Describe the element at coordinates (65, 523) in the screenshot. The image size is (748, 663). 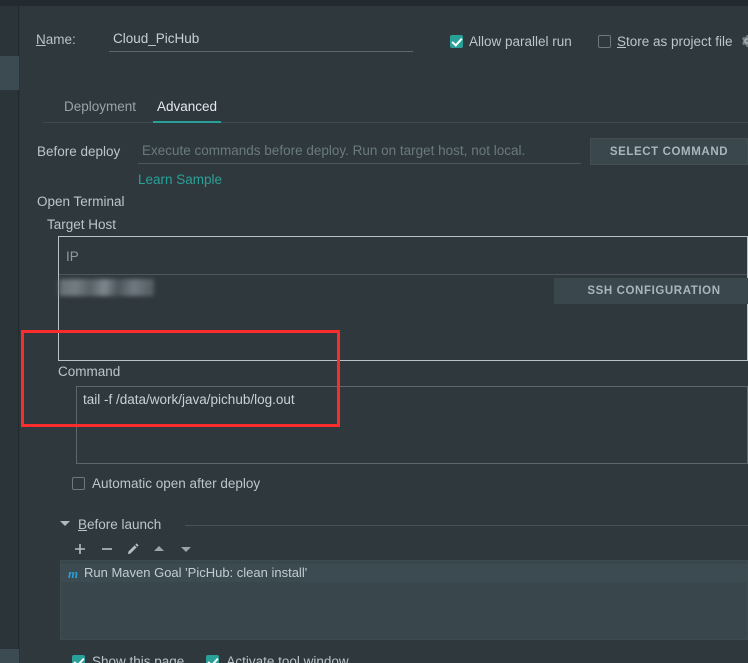
I see `chevron-down-icon` at that location.